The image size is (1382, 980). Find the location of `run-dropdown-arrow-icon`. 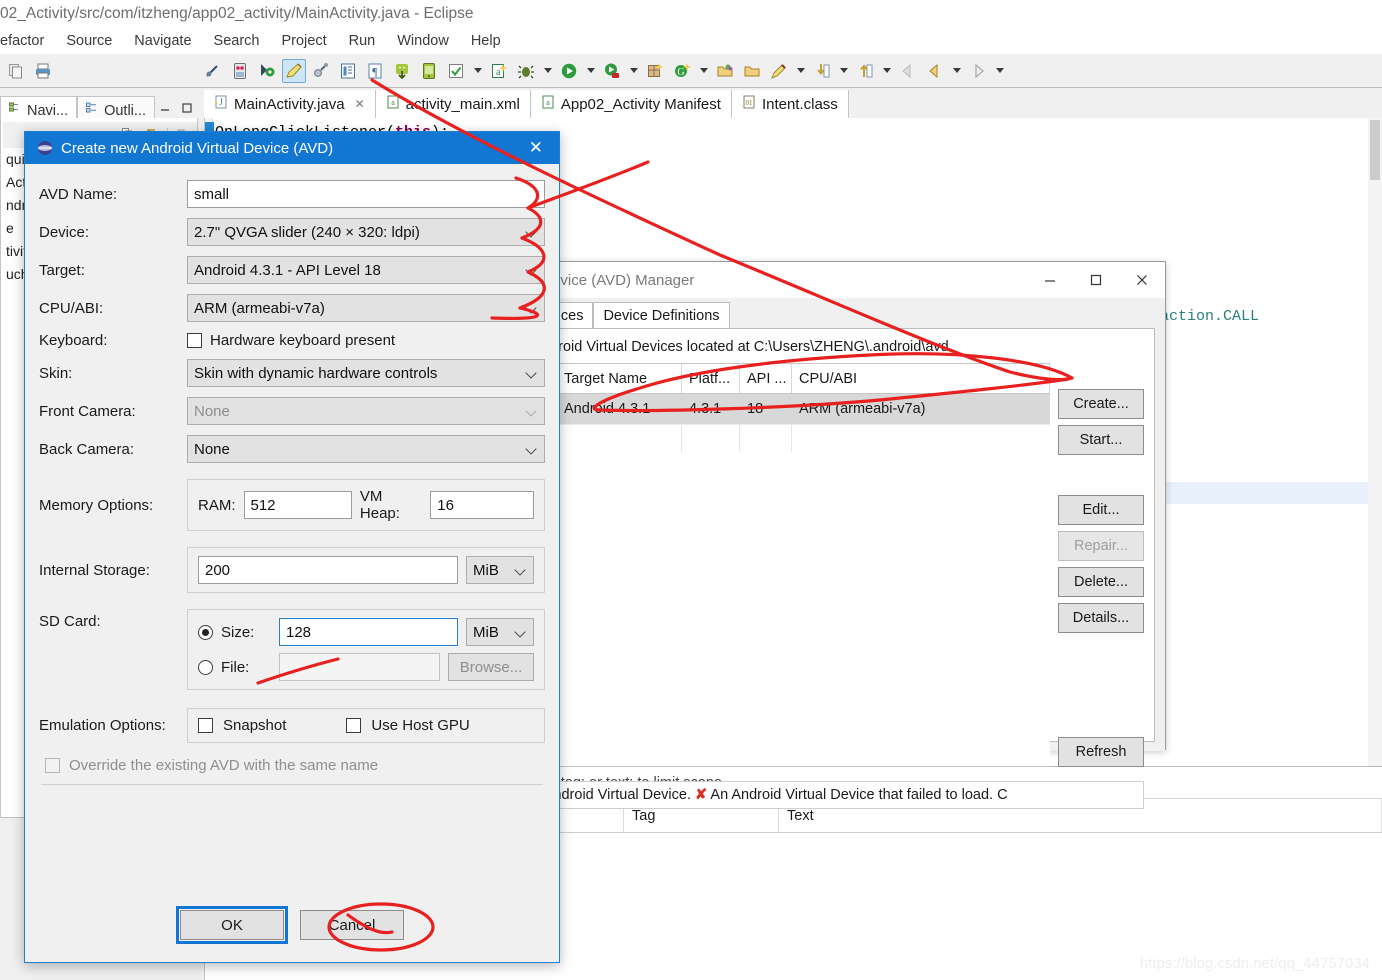

run-dropdown-arrow-icon is located at coordinates (590, 71).